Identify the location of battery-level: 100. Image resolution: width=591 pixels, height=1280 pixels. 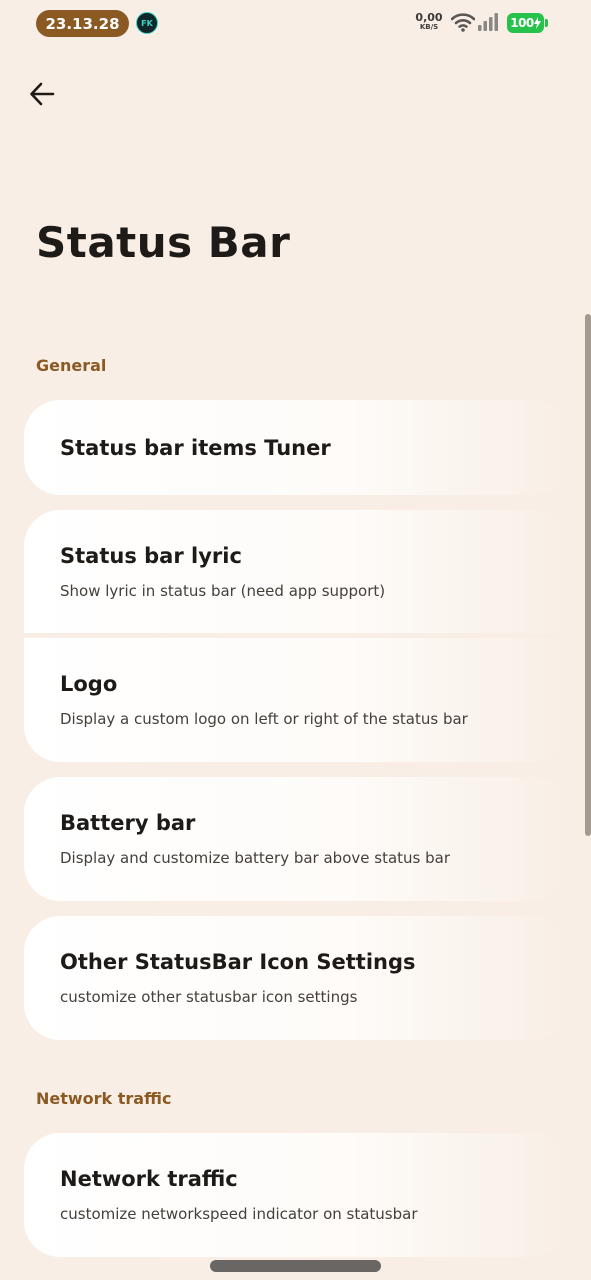
(522, 23).